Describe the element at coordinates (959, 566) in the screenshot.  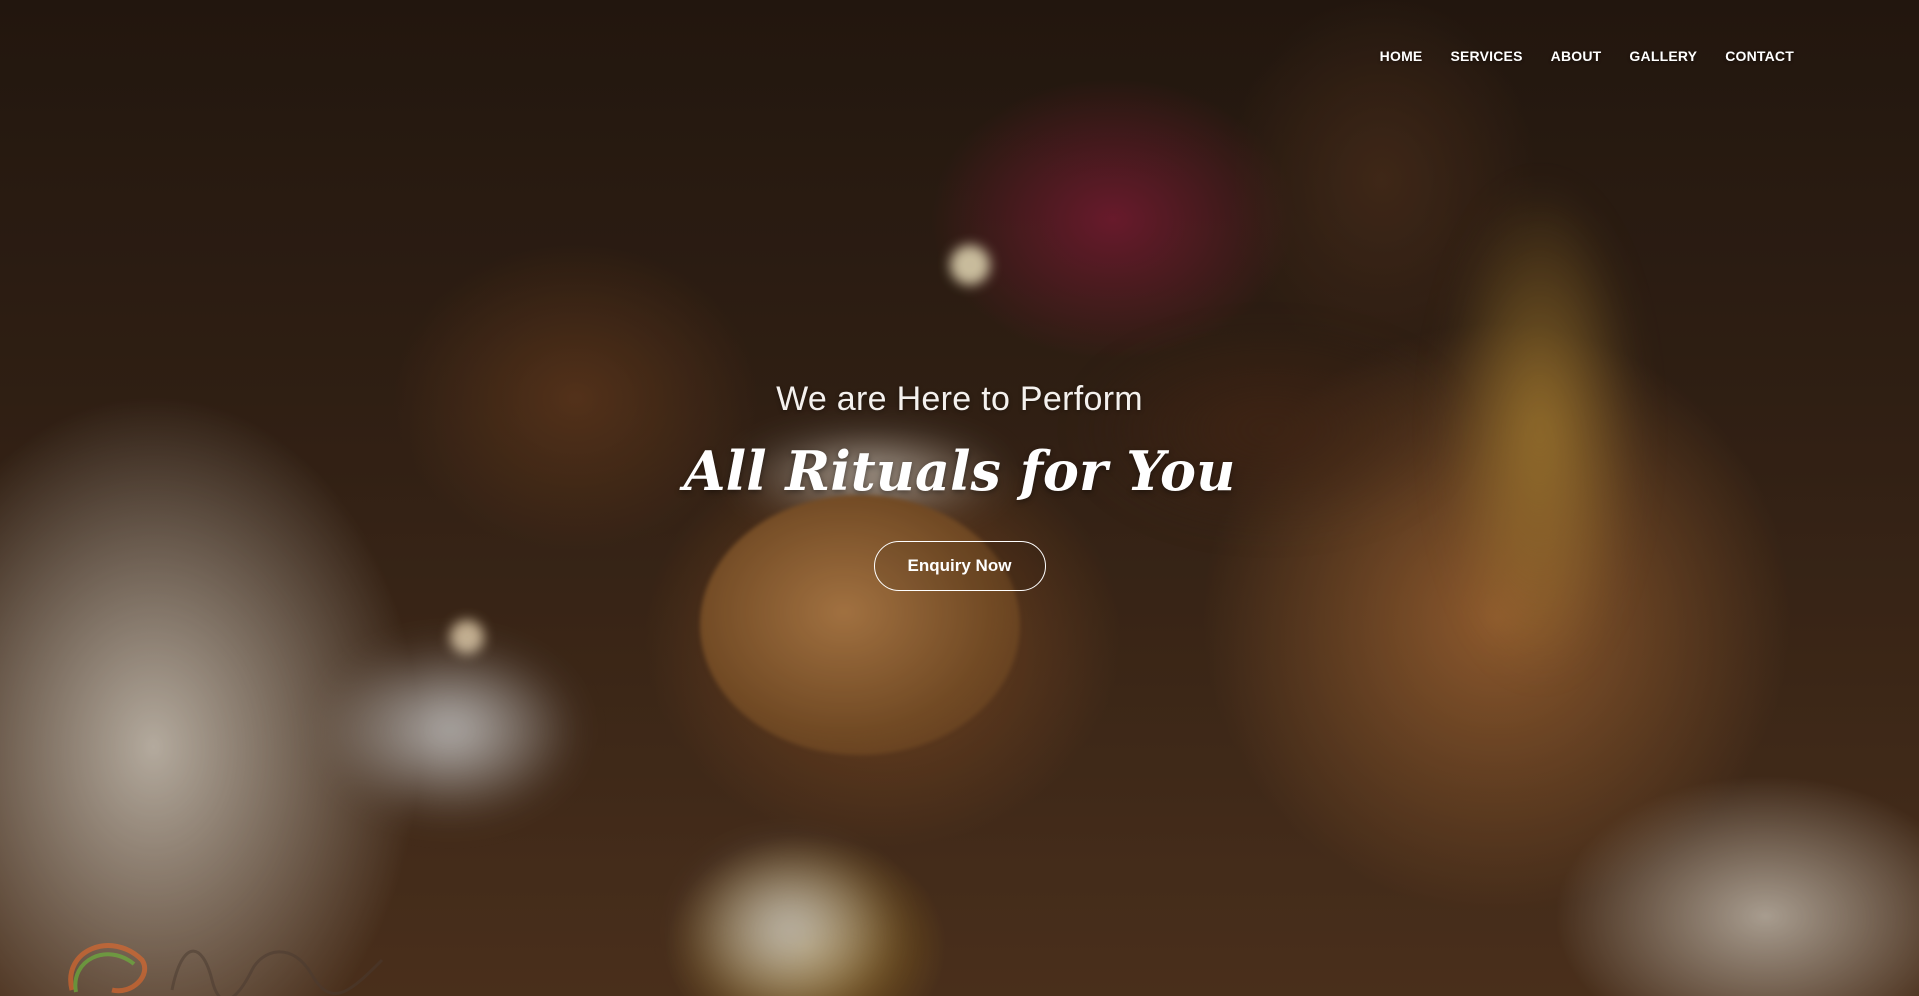
I see `enquiry-now-button: Enquiry Now` at that location.